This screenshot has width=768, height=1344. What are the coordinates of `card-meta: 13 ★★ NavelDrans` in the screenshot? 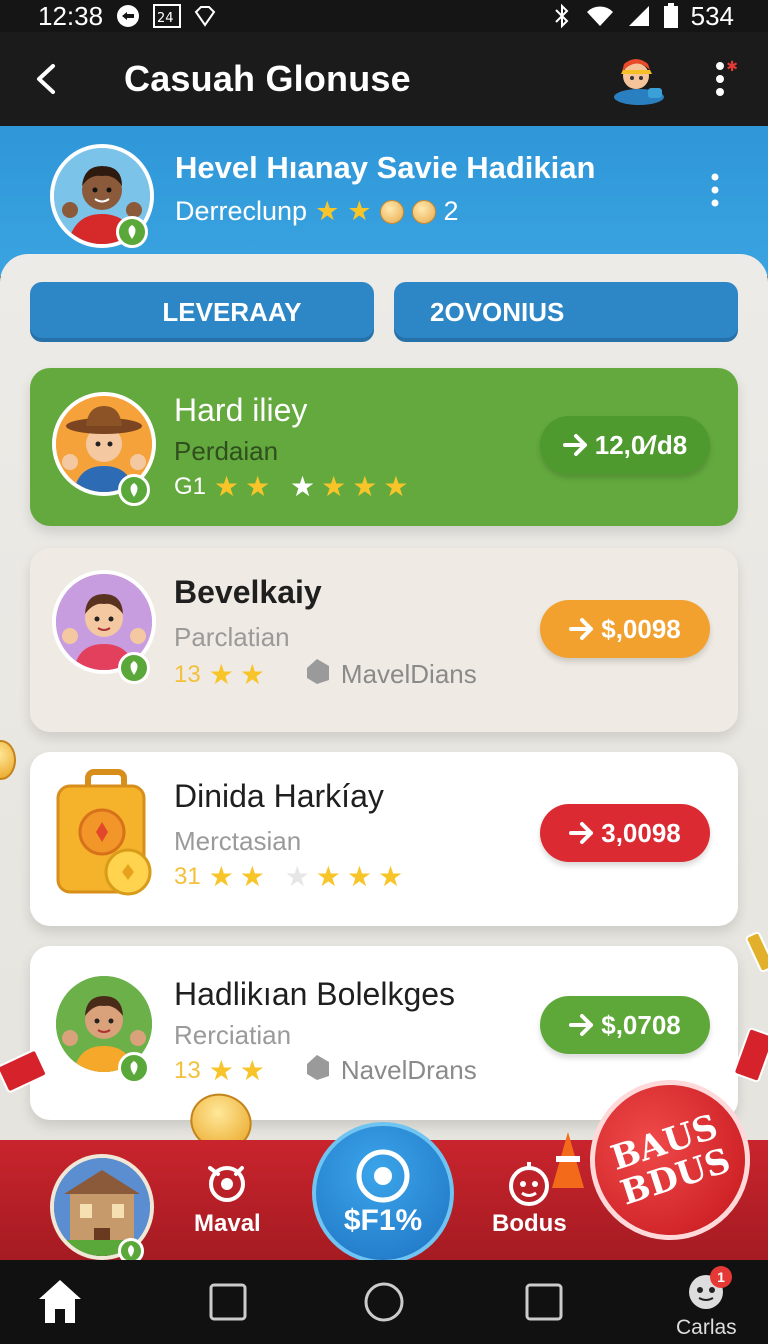 It's located at (325, 1070).